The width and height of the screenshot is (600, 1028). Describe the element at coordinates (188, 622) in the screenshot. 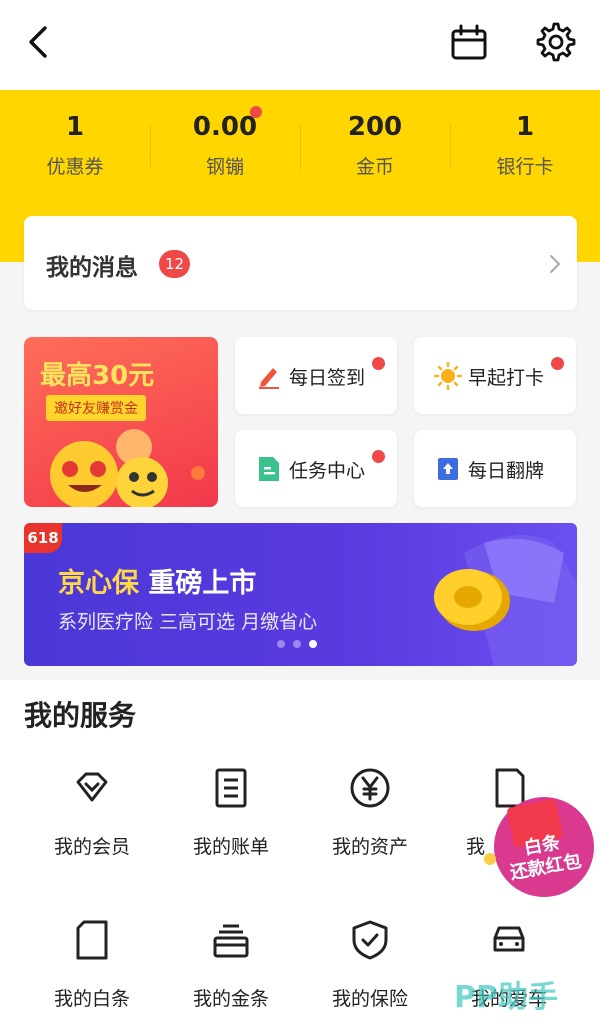

I see `banner-subtitle: 系列医疗险 三高可选 月缴省心` at that location.